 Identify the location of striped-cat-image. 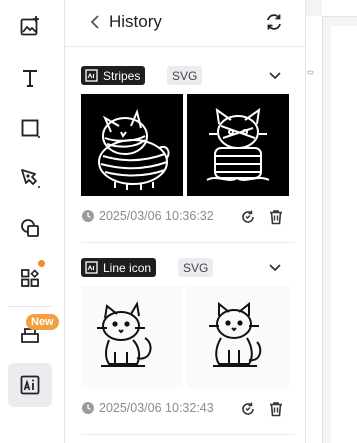
(134, 149).